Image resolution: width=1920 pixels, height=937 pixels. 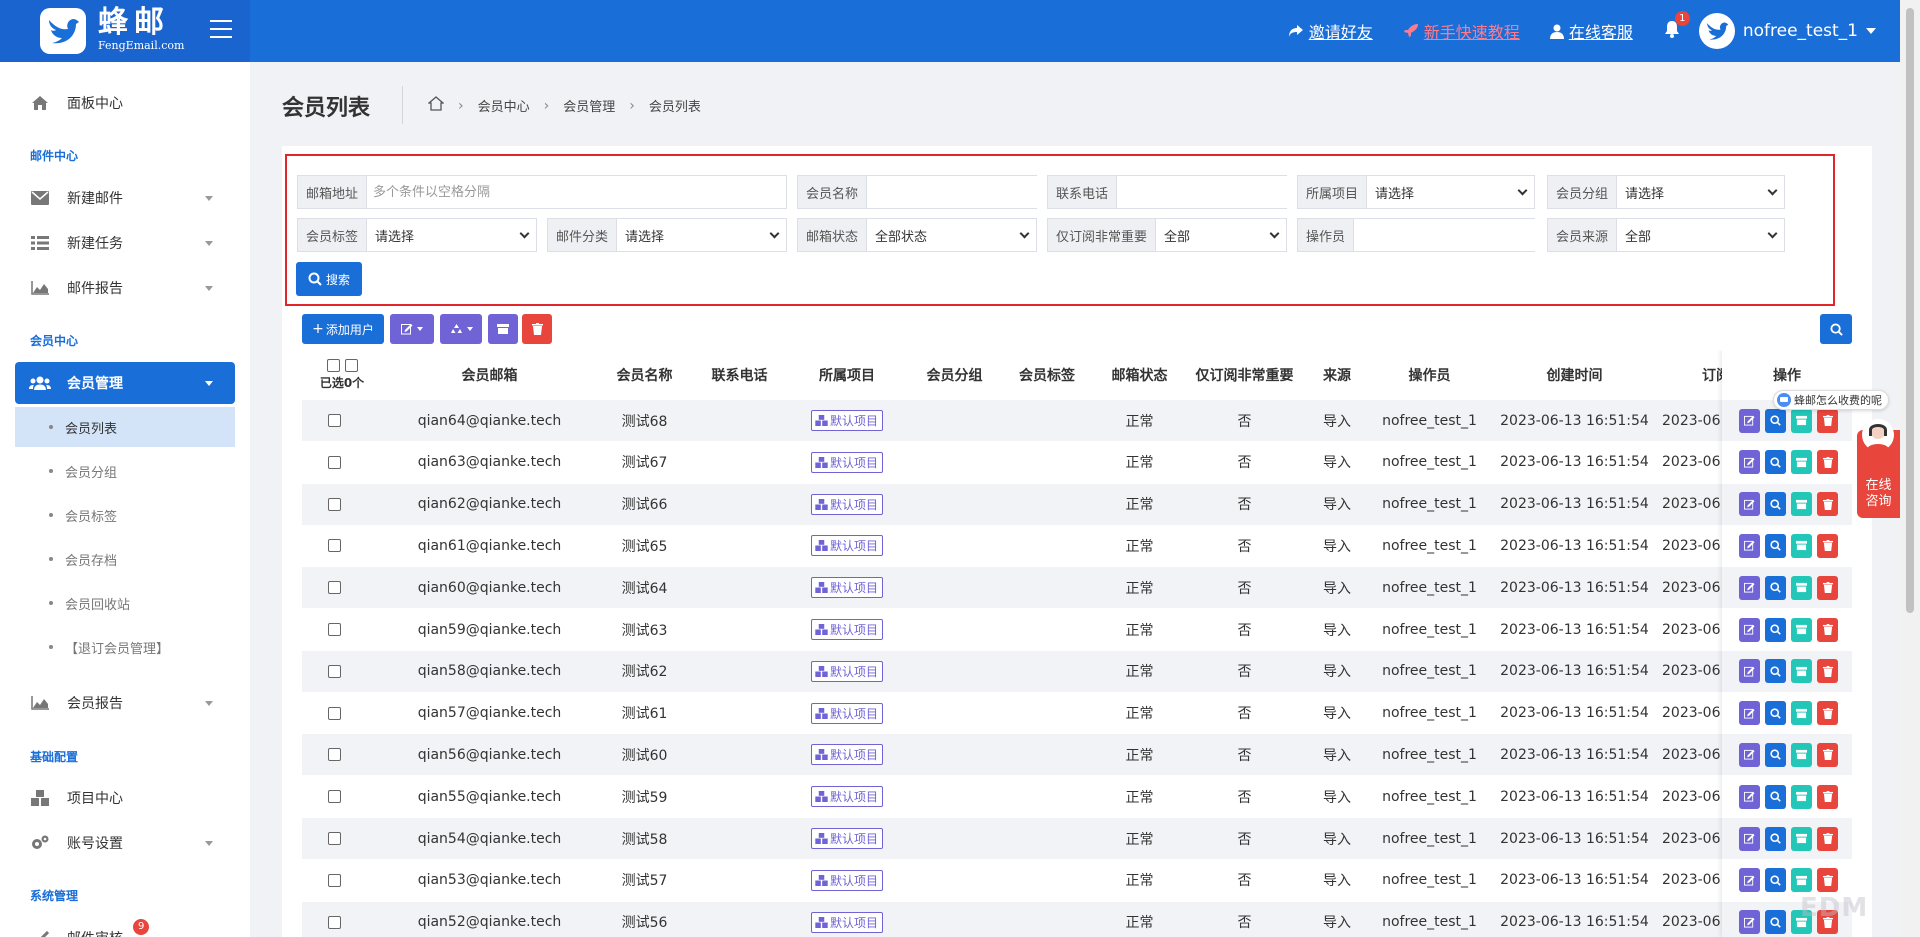 What do you see at coordinates (125, 427) in the screenshot?
I see `sidebar-sub-member-list: 会员列表` at bounding box center [125, 427].